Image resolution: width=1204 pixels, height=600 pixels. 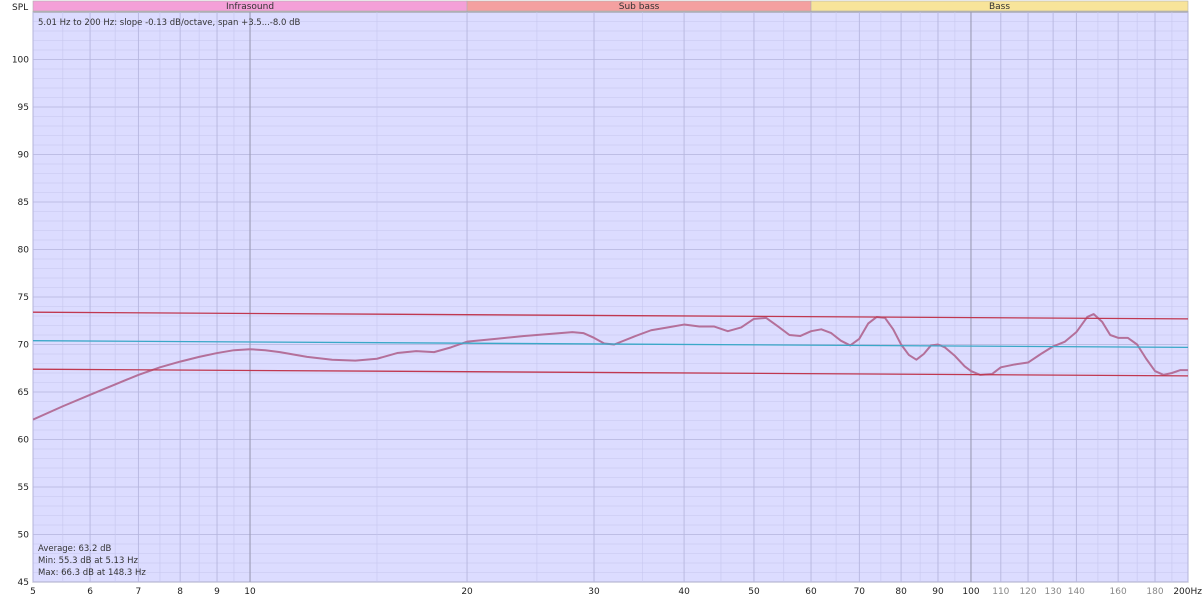 I want to click on stat-min: Min: 55.3 dB at 5.13 Hz, so click(x=88, y=561).